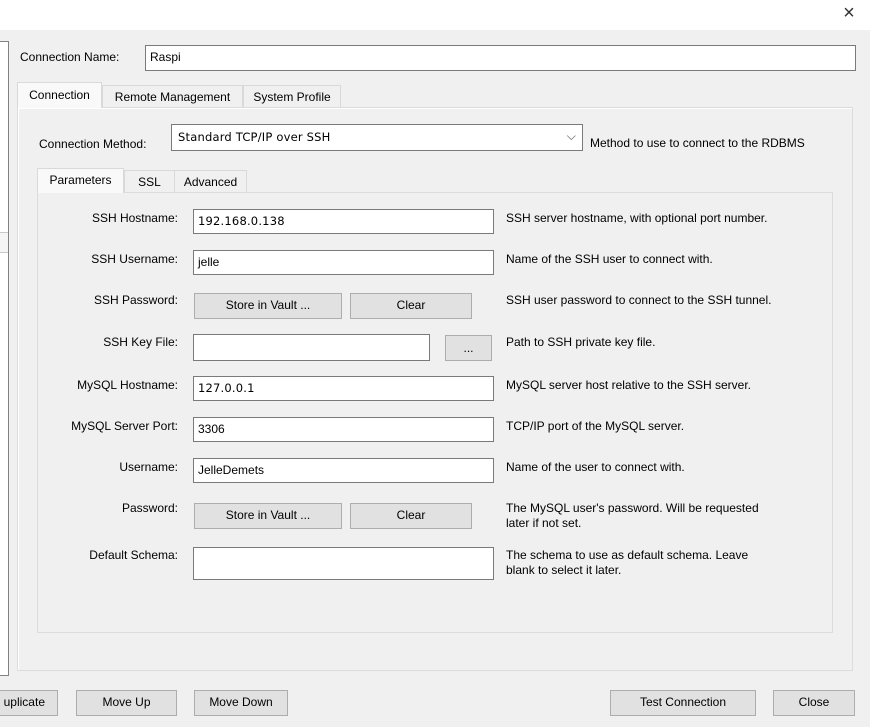 The image size is (870, 727). I want to click on test-connection-button: Test Connection, so click(683, 703).